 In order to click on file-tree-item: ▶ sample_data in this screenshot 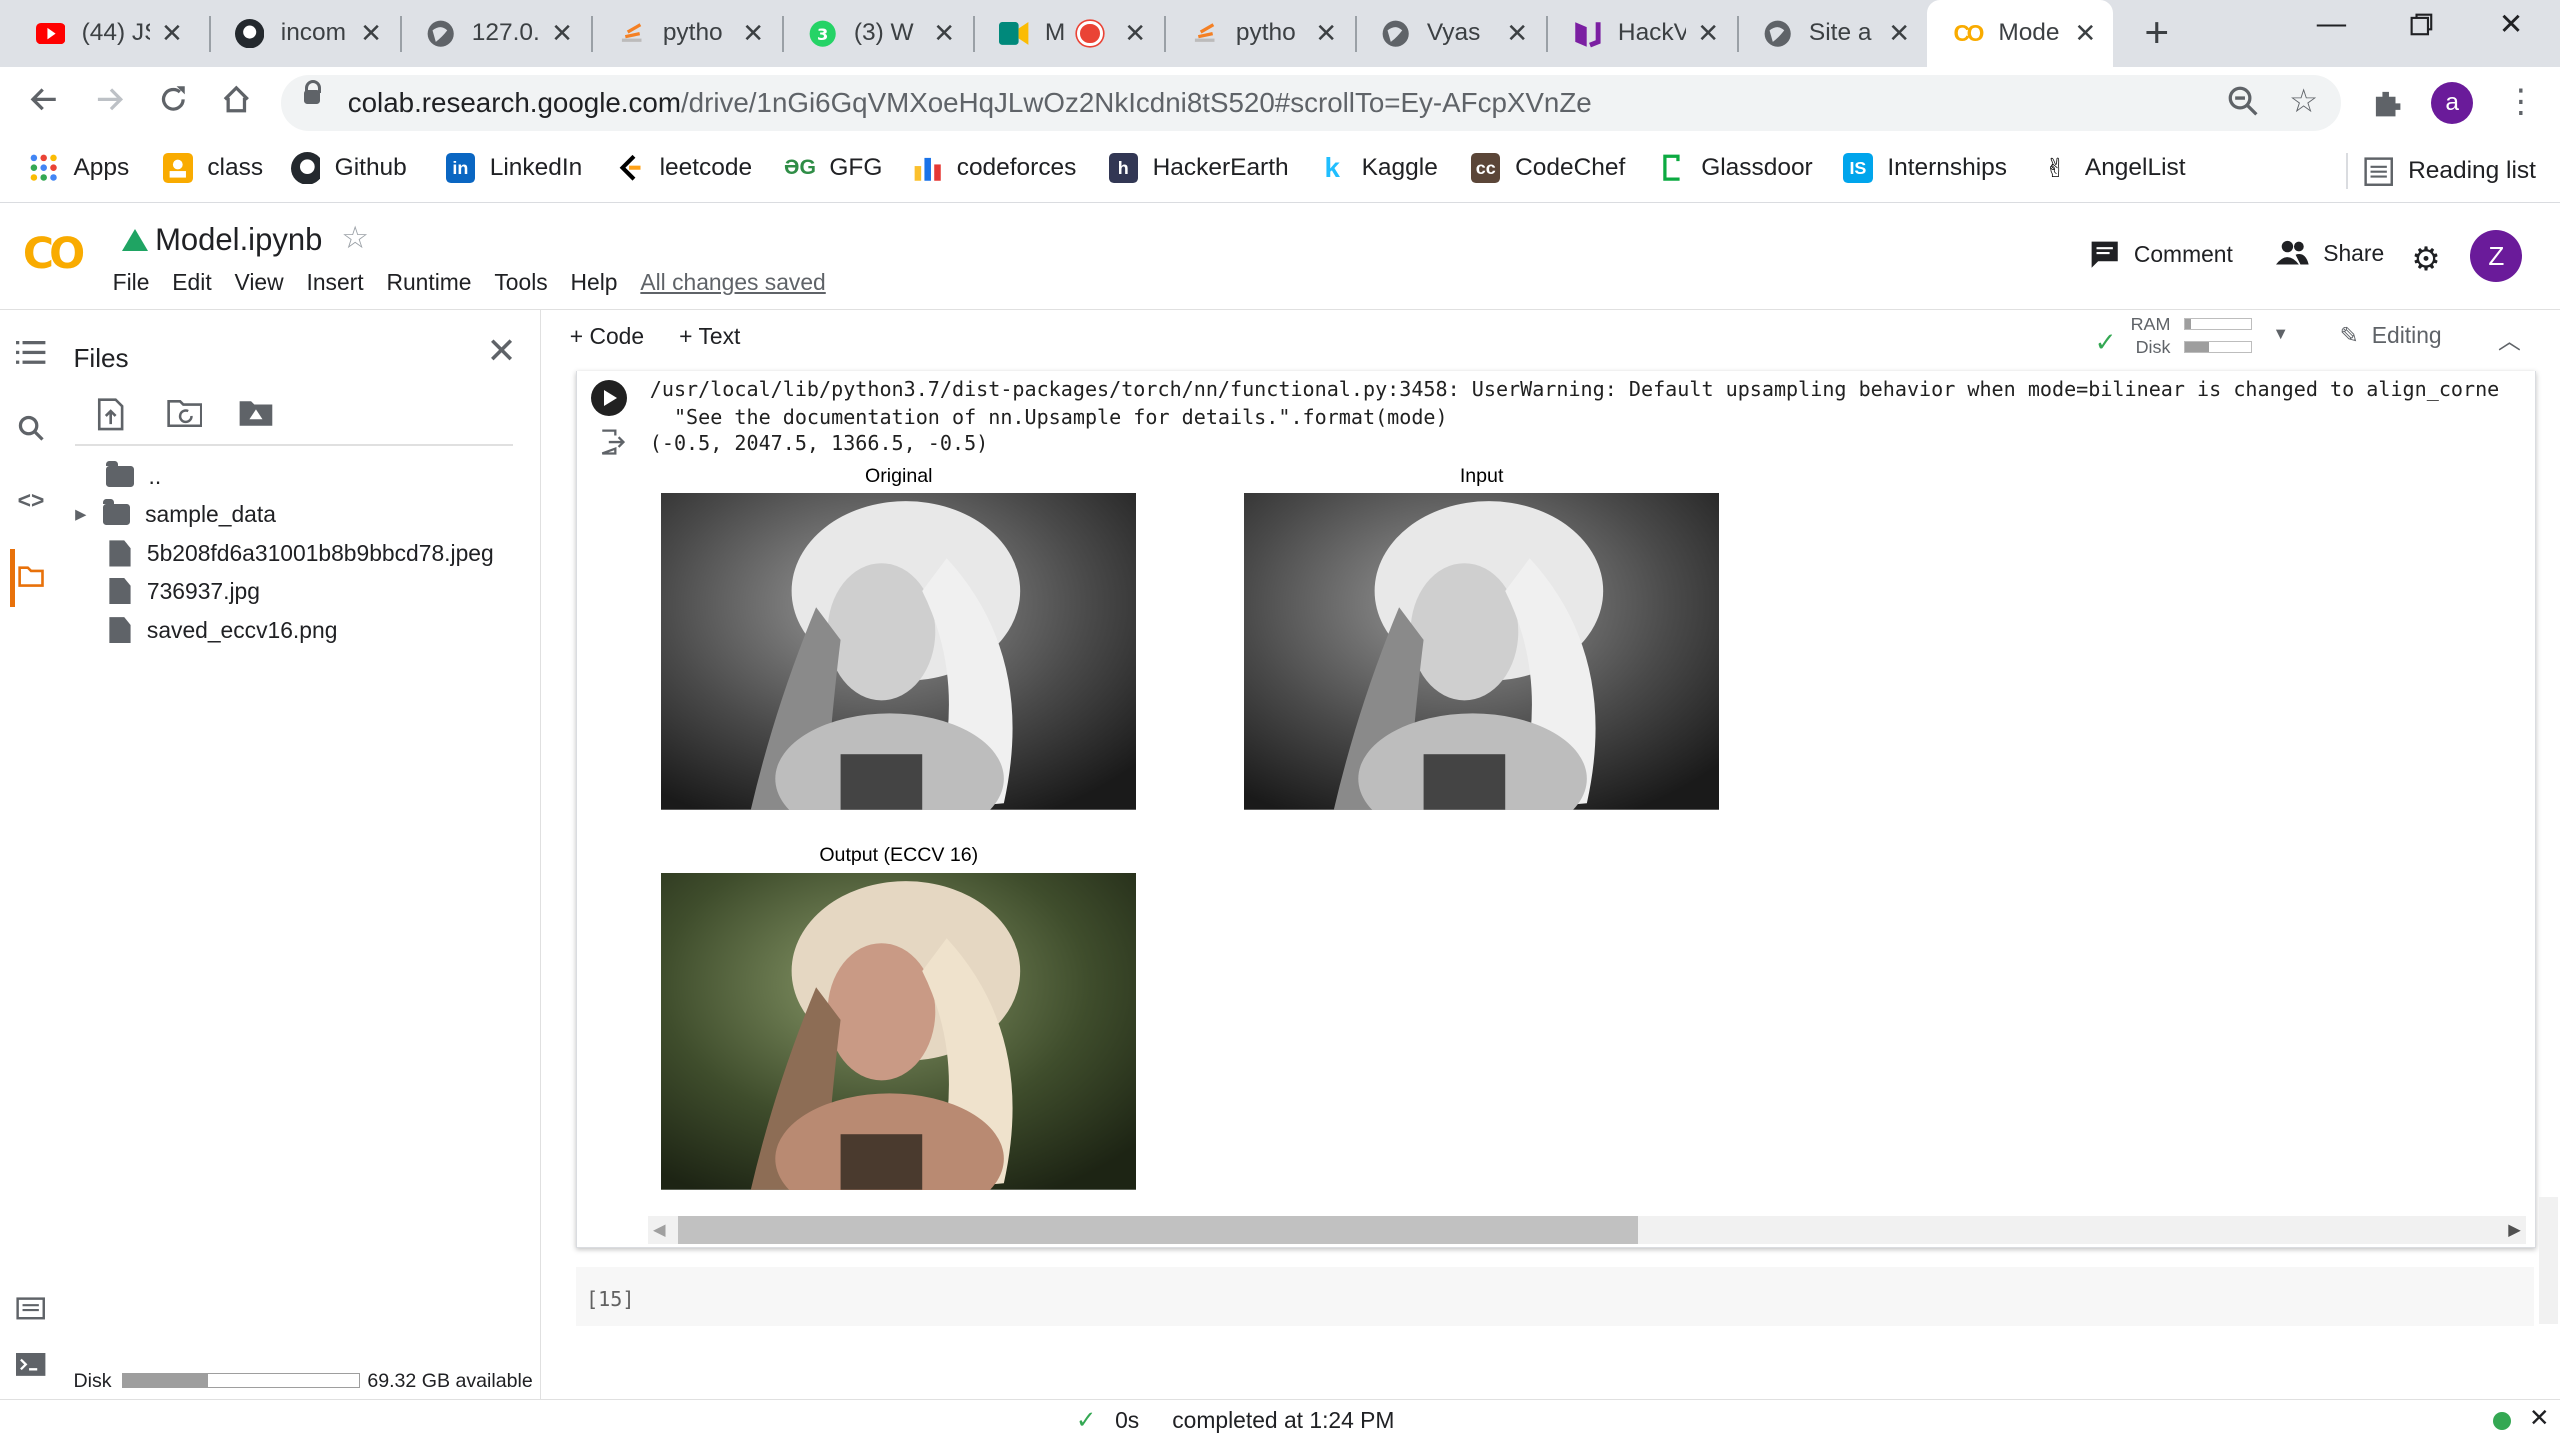, I will do `click(175, 514)`.